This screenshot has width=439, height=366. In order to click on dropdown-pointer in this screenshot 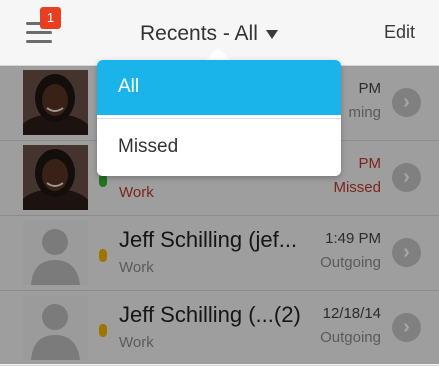, I will do `click(218, 54)`.